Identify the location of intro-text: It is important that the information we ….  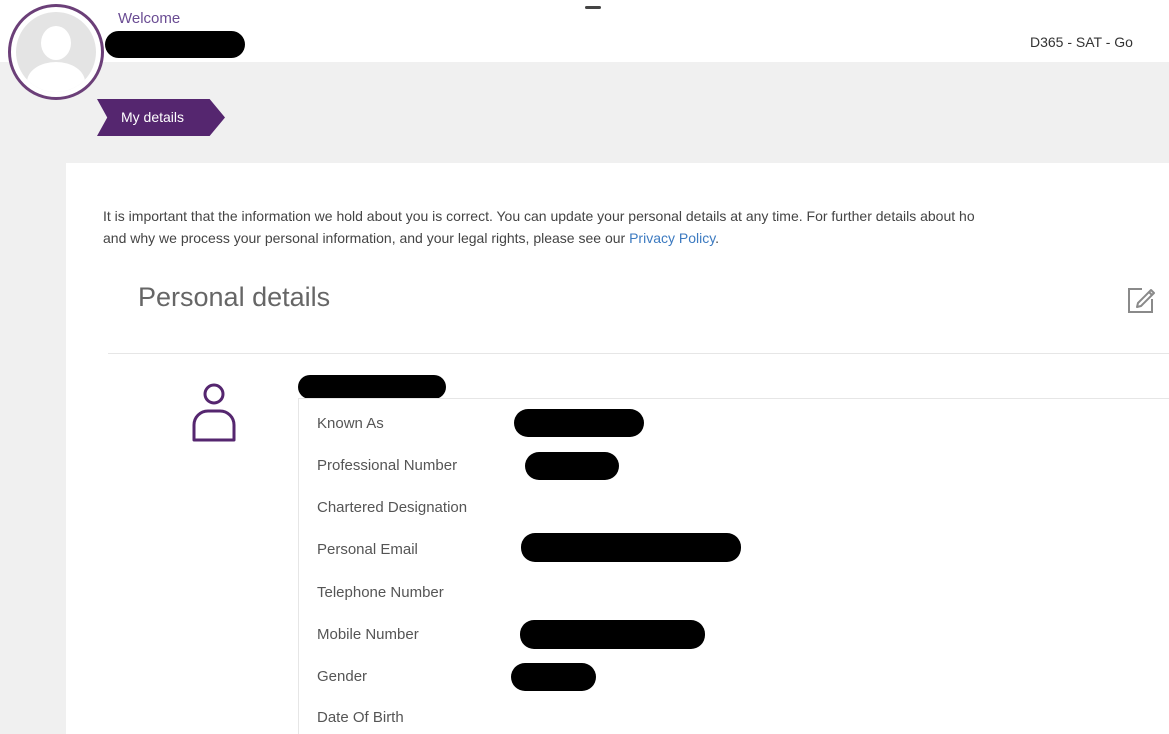
(636, 227).